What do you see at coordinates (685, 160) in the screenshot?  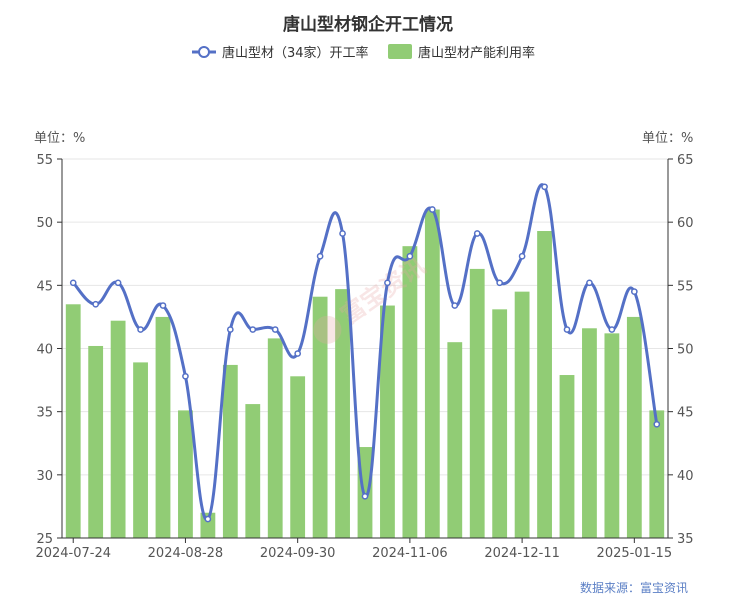 I see `right-axis-tick-label: 65` at bounding box center [685, 160].